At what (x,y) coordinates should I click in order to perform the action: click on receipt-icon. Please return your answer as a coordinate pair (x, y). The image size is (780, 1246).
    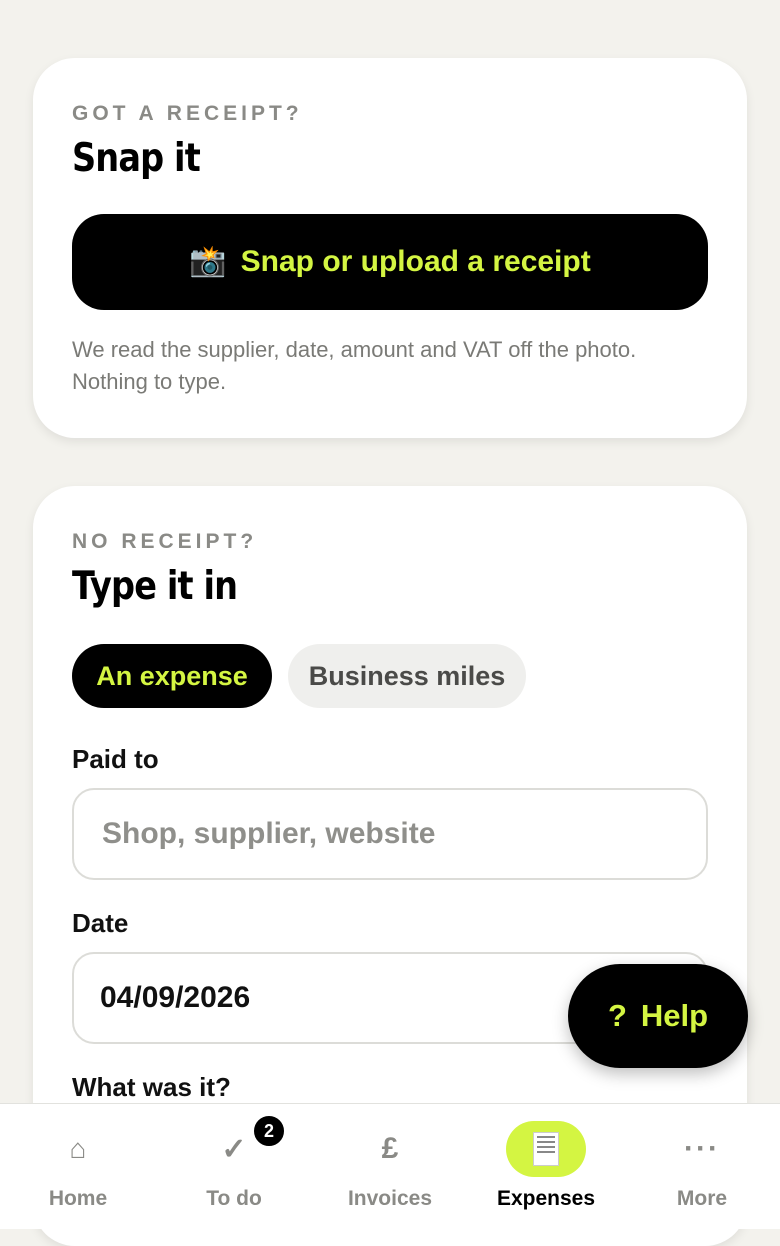
    Looking at the image, I should click on (546, 1149).